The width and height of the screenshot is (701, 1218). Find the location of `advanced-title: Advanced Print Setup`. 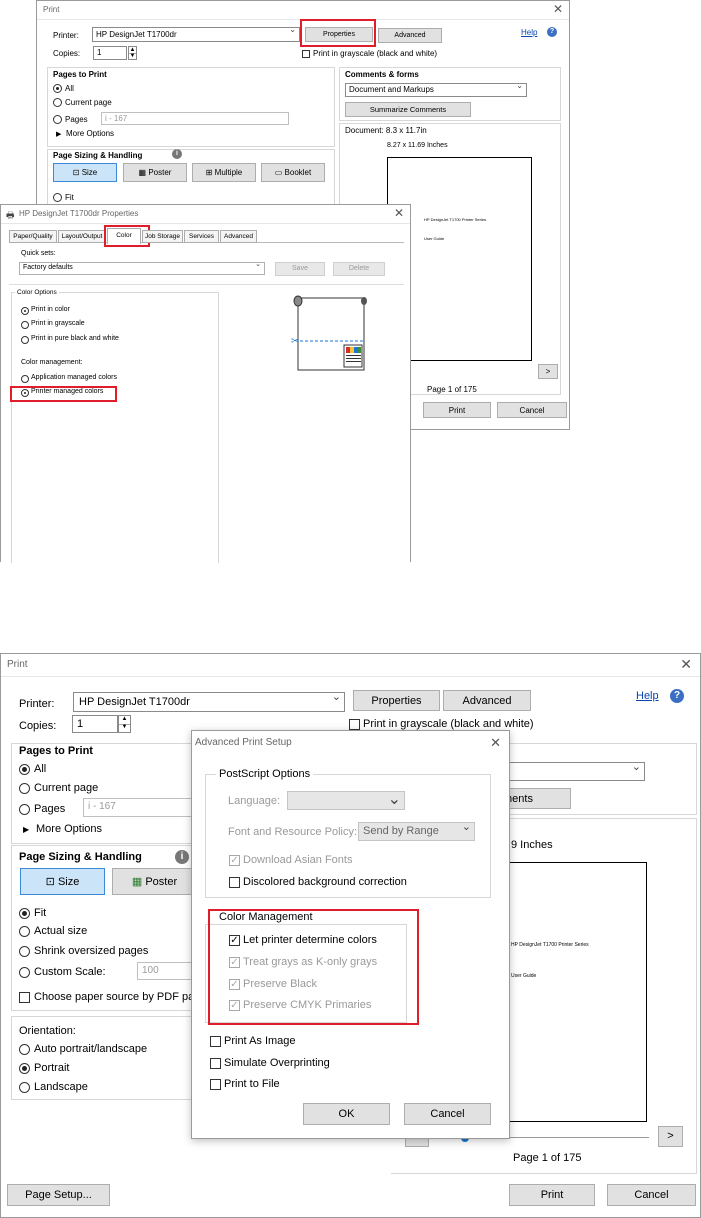

advanced-title: Advanced Print Setup is located at coordinates (243, 742).